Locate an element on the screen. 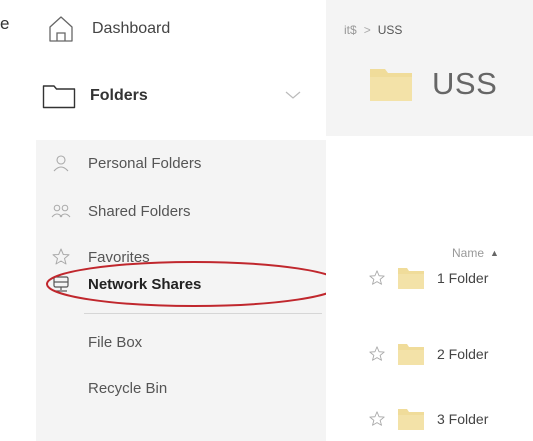 This screenshot has width=533, height=441. table-row: 2 Folder is located at coordinates (428, 354).